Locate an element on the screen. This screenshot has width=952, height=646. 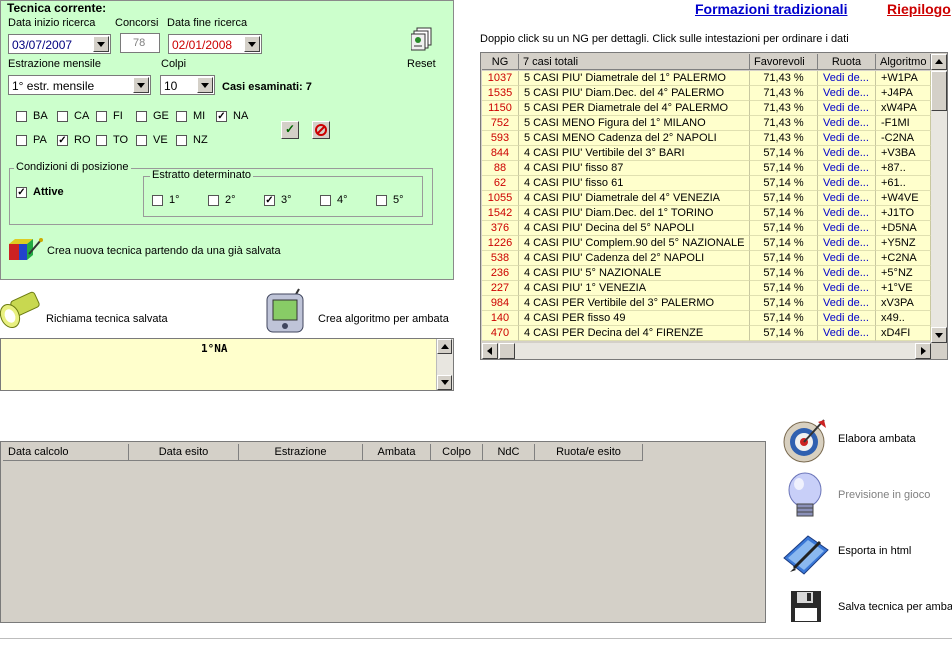
cell-ng: 227 is located at coordinates (500, 288).